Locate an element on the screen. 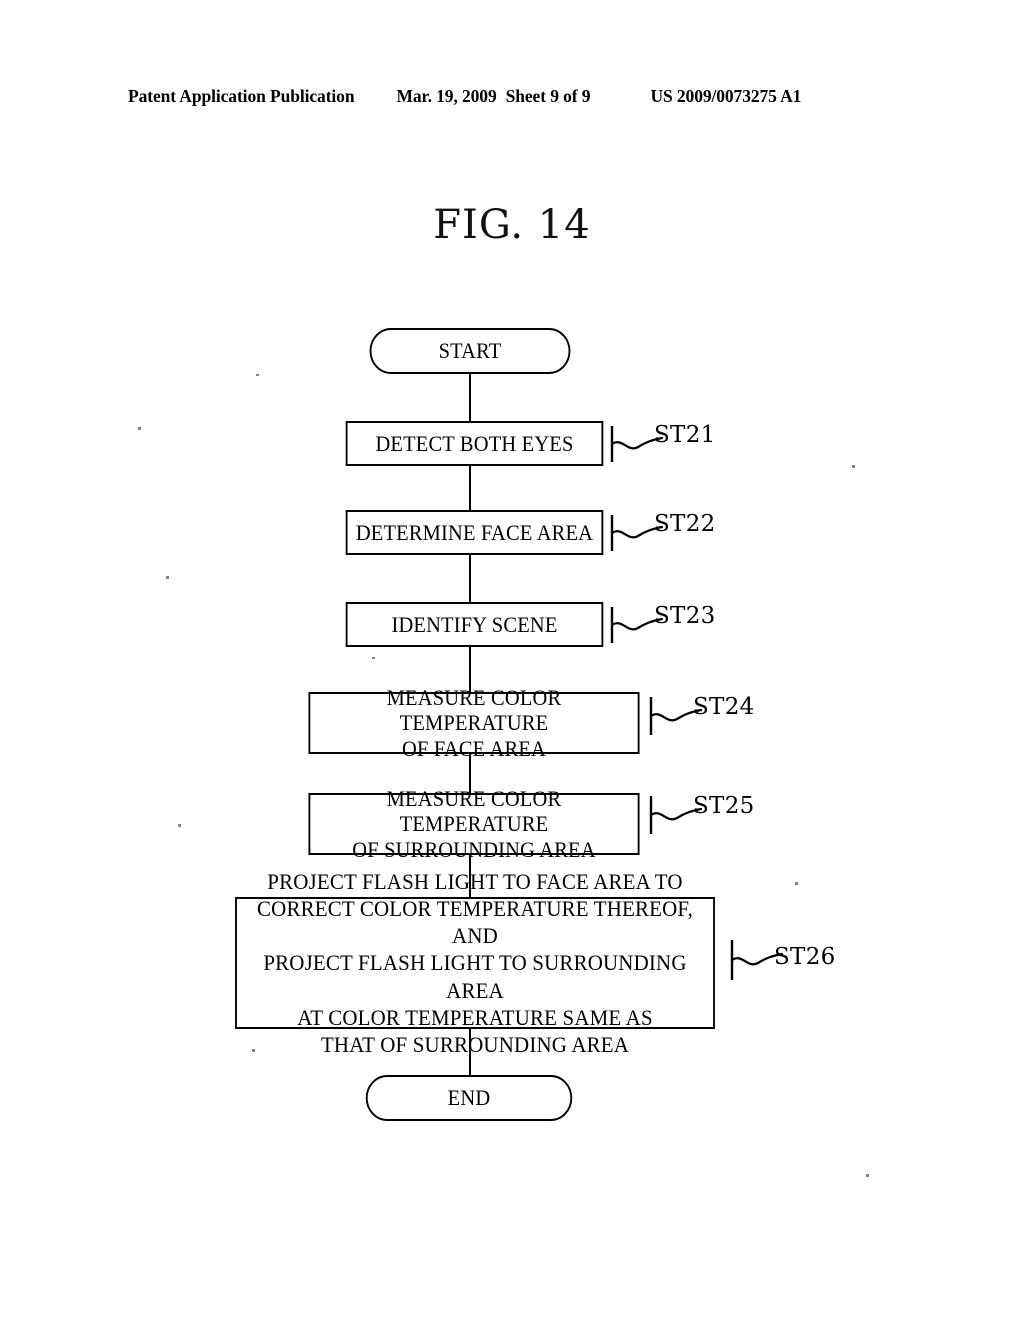 The width and height of the screenshot is (1024, 1320). connector-st22-to-st23 is located at coordinates (470, 578).